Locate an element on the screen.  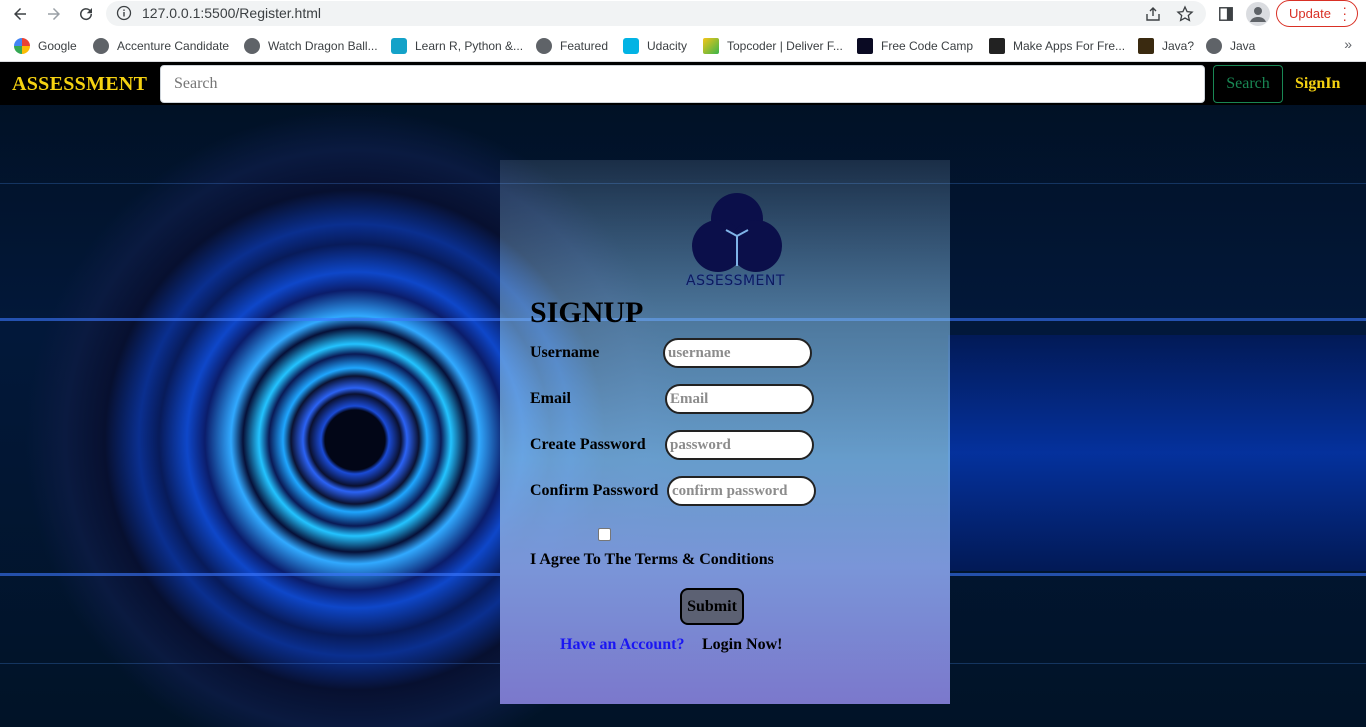
email-label: Email is located at coordinates (550, 398).